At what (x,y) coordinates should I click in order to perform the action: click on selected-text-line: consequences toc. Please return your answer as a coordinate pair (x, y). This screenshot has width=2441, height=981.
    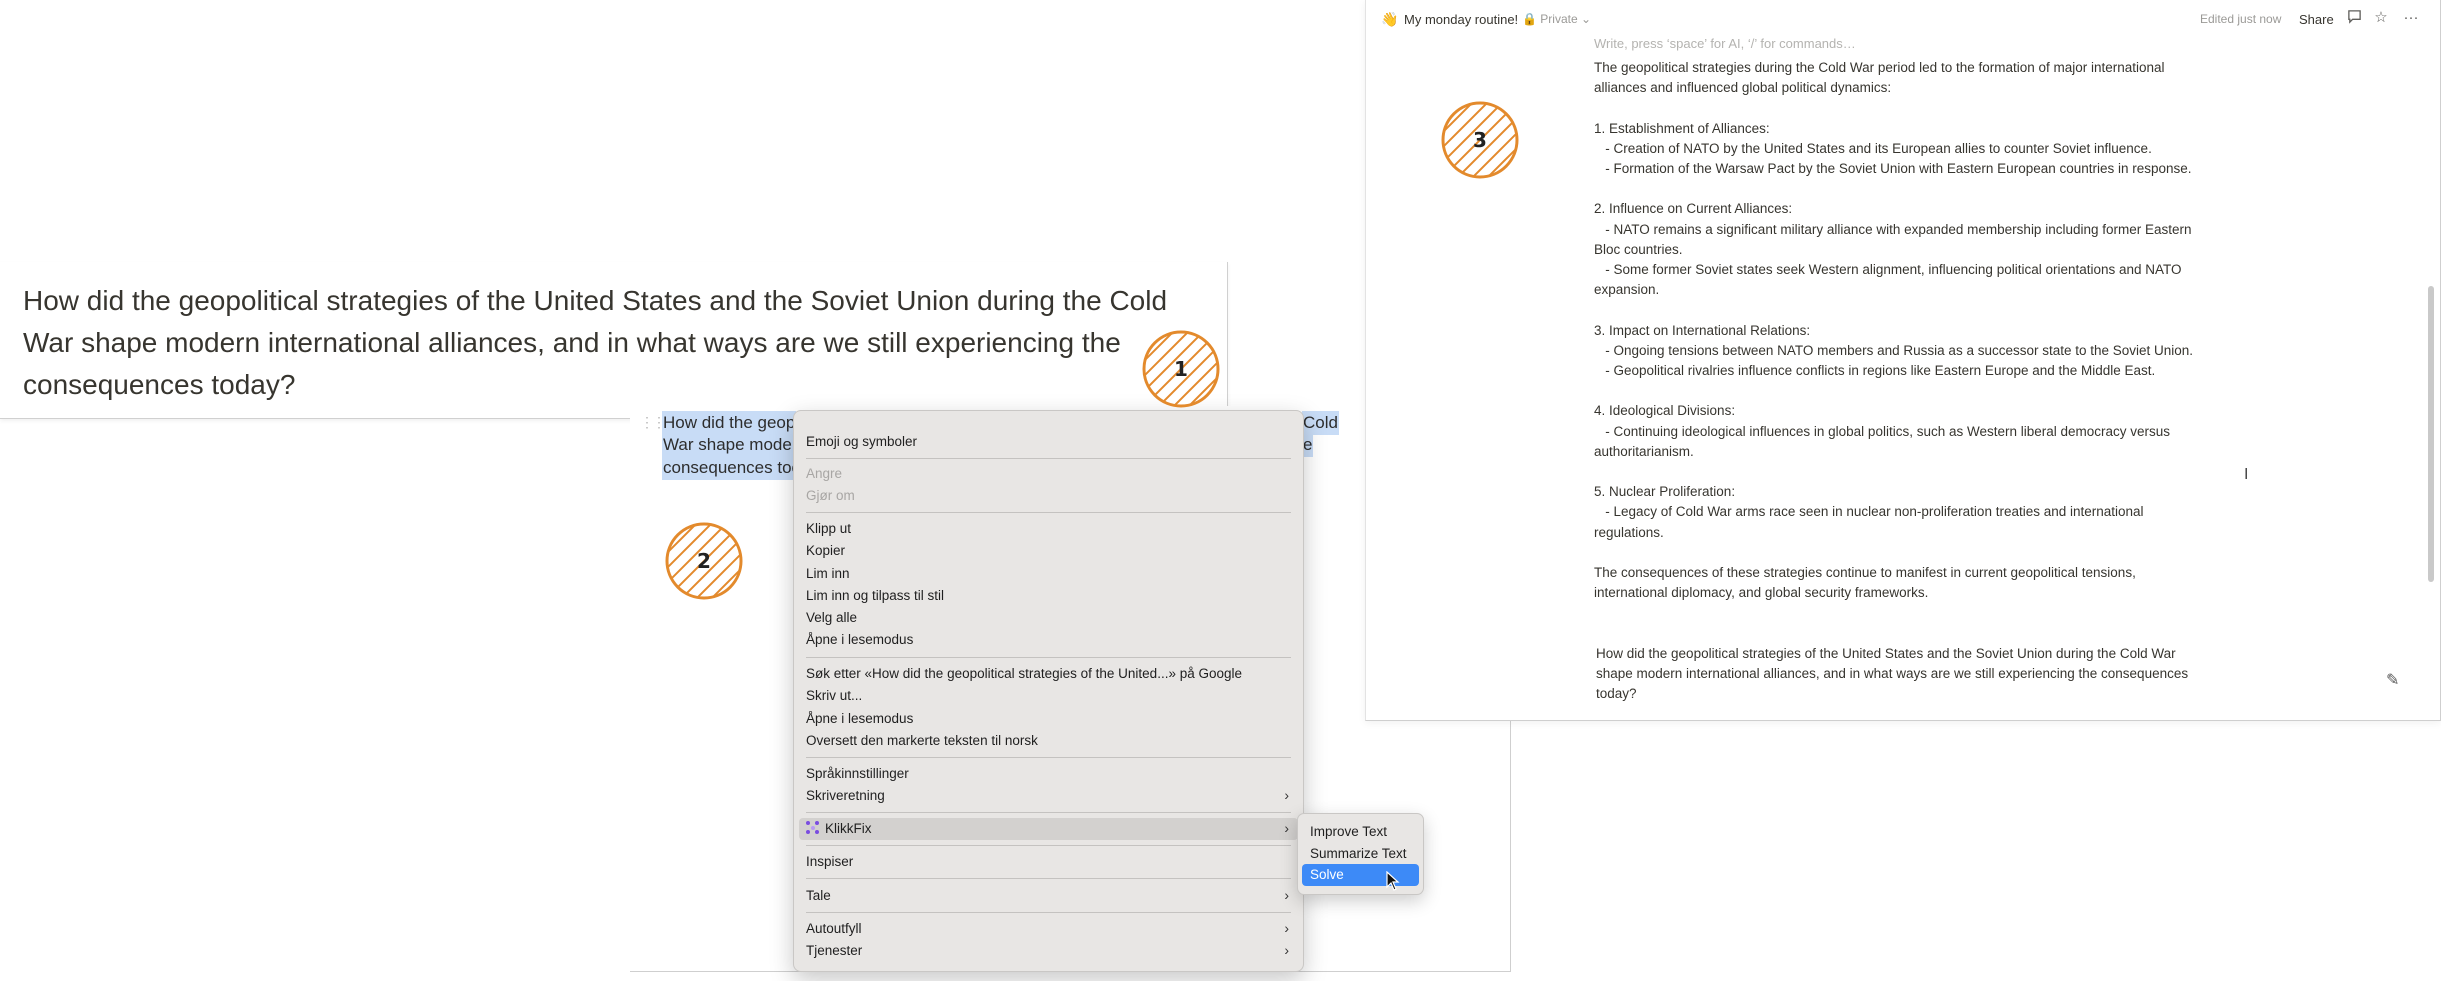
    Looking at the image, I should click on (732, 468).